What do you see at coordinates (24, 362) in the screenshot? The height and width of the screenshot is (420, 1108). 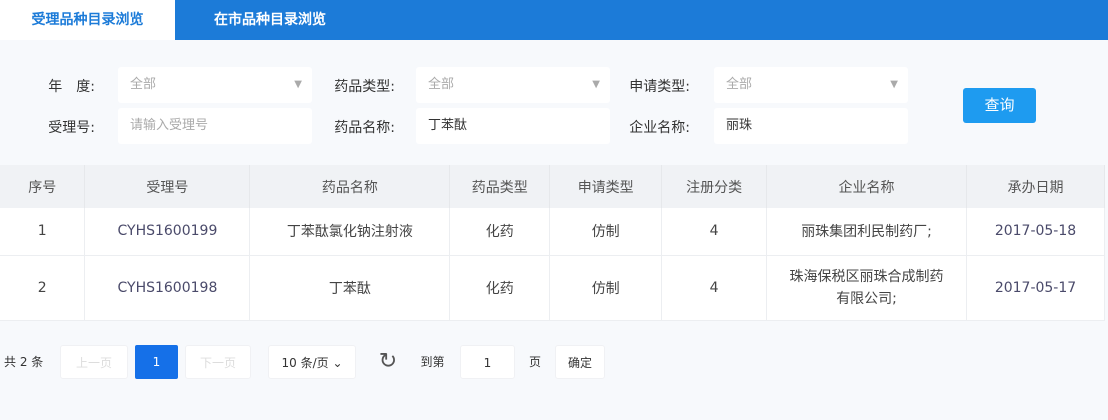 I see `total-count: 共 2 条` at bounding box center [24, 362].